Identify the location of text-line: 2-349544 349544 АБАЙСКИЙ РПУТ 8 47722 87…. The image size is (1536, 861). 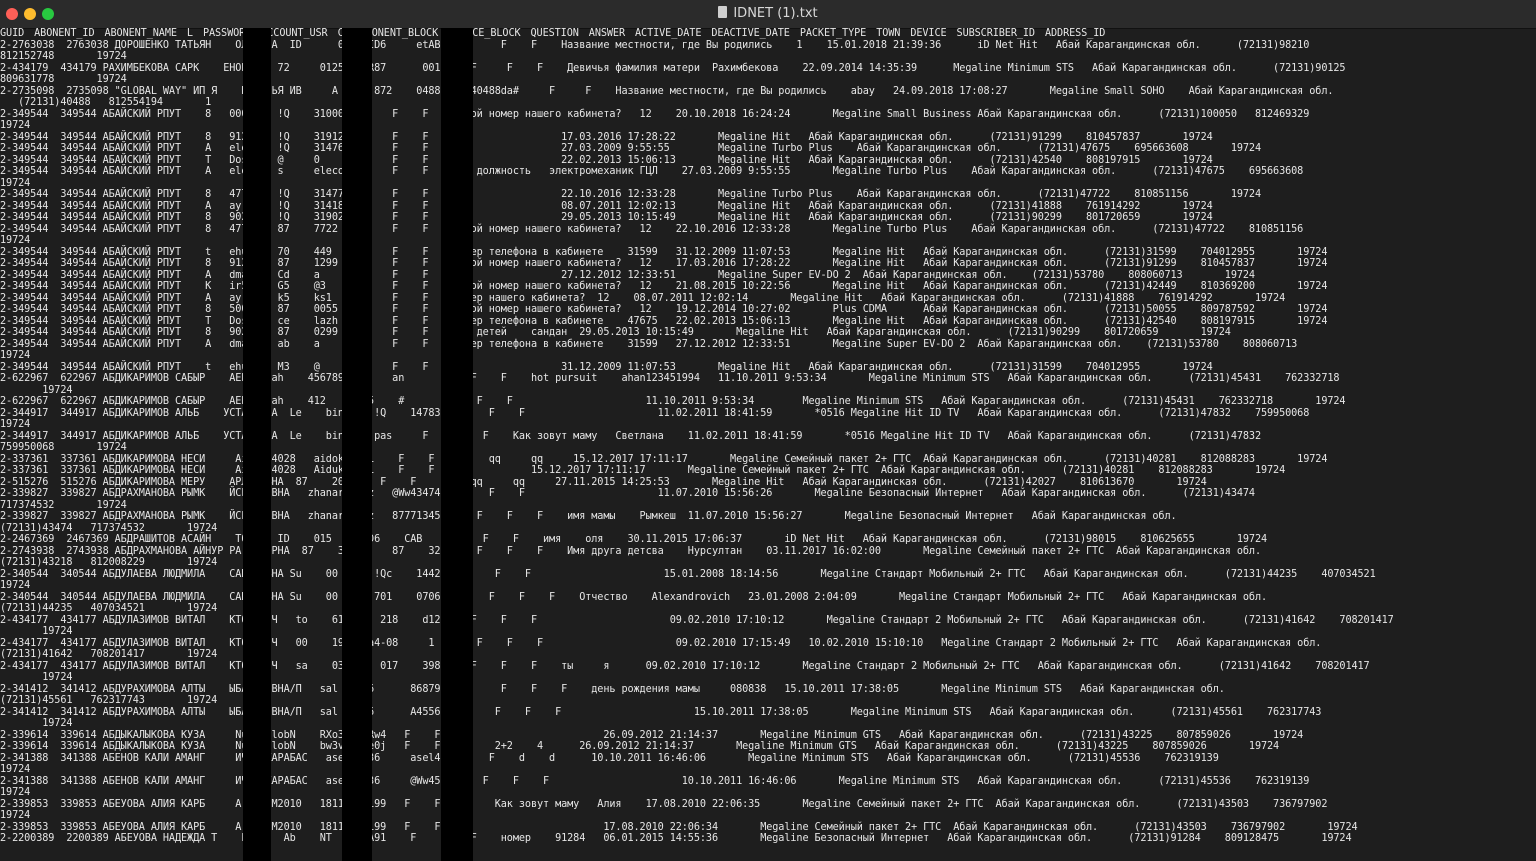
(652, 229).